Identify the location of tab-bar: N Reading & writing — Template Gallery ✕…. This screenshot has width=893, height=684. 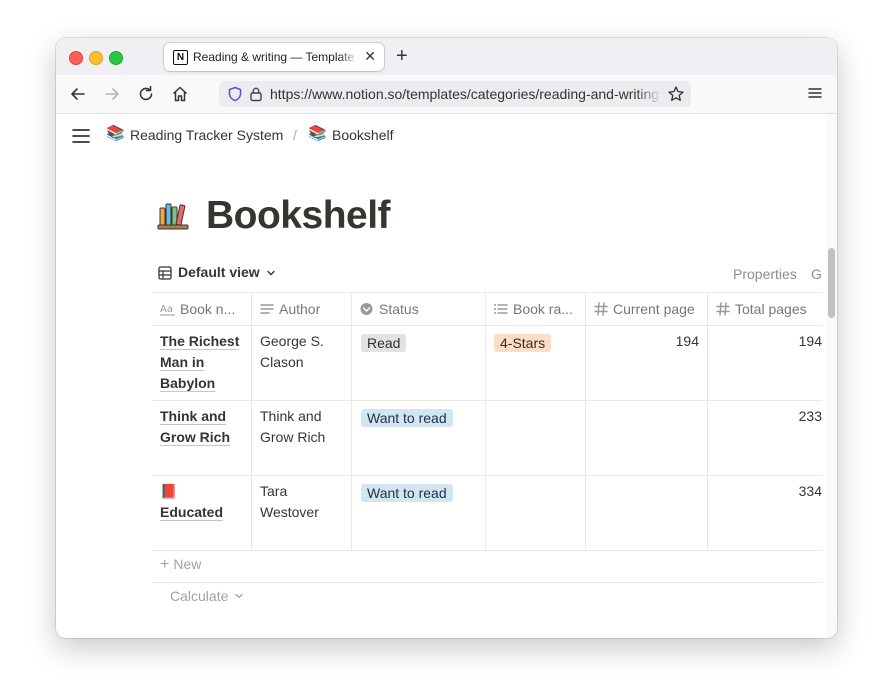
(446, 56).